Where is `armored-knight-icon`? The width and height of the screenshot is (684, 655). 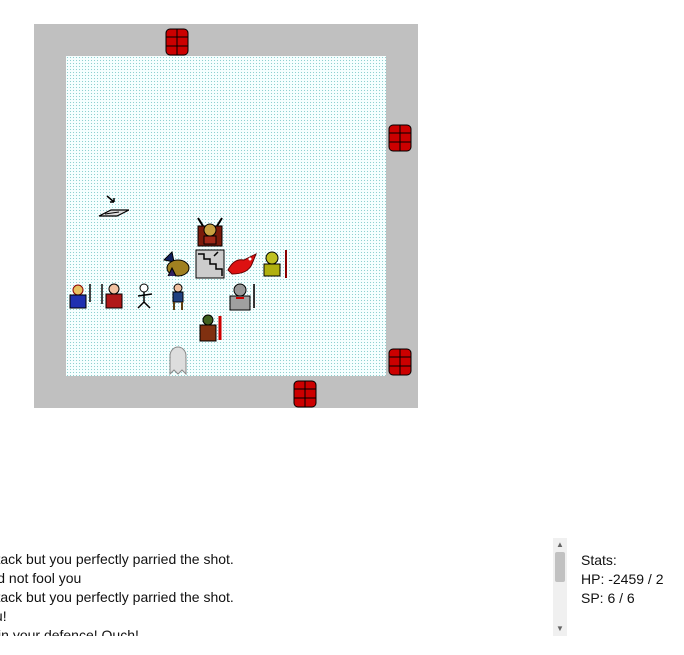 armored-knight-icon is located at coordinates (242, 296).